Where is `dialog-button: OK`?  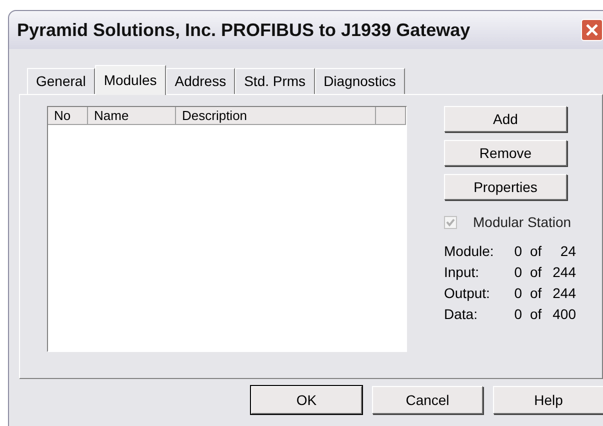 dialog-button: OK is located at coordinates (306, 400).